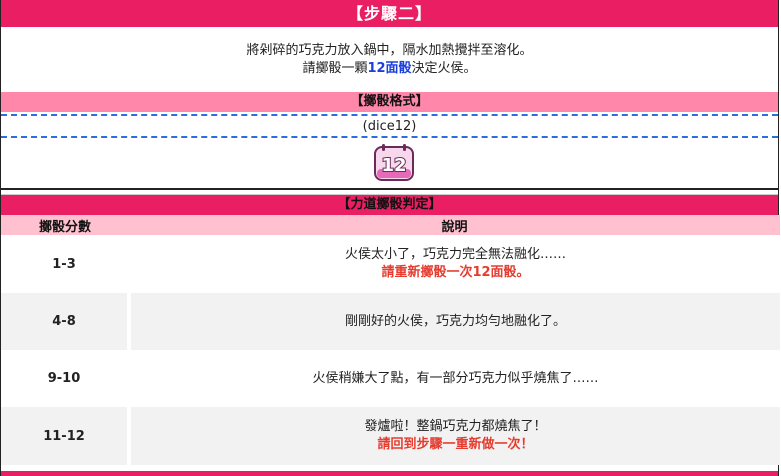 The height and width of the screenshot is (476, 781). What do you see at coordinates (389, 50) in the screenshot?
I see `instruction-line-1: 將剁碎的巧克力放入鍋中，隔水加熱攪拌至溶化。` at bounding box center [389, 50].